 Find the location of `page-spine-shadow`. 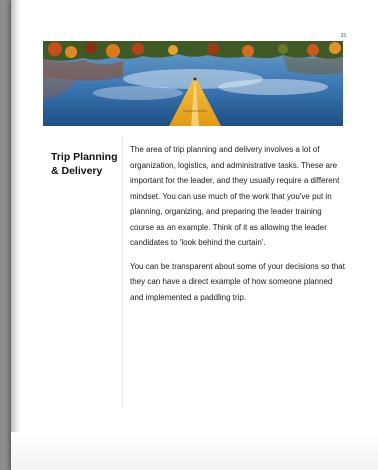

page-spine-shadow is located at coordinates (16, 235).